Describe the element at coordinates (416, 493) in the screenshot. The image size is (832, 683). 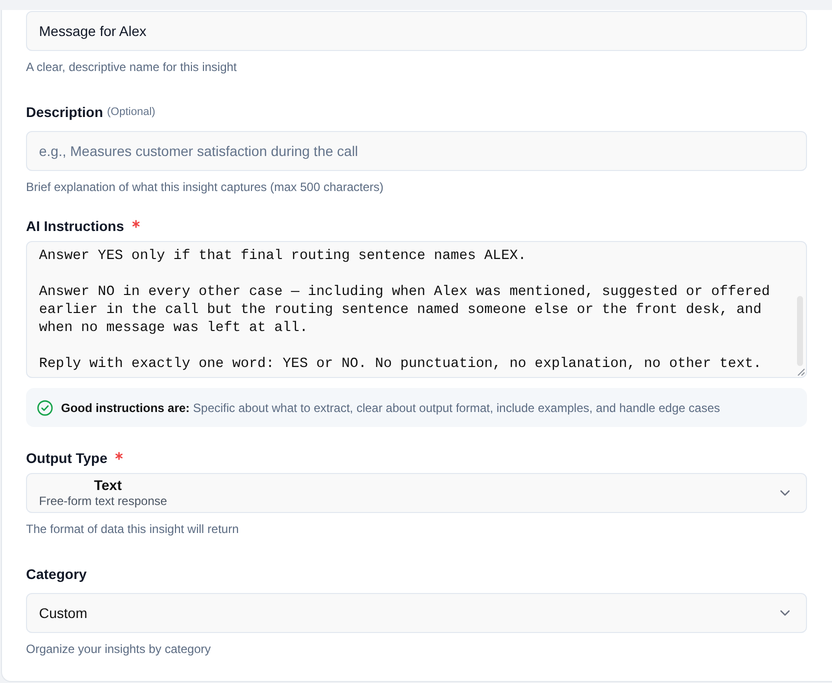
I see `select-field: Text Free-form text response` at that location.